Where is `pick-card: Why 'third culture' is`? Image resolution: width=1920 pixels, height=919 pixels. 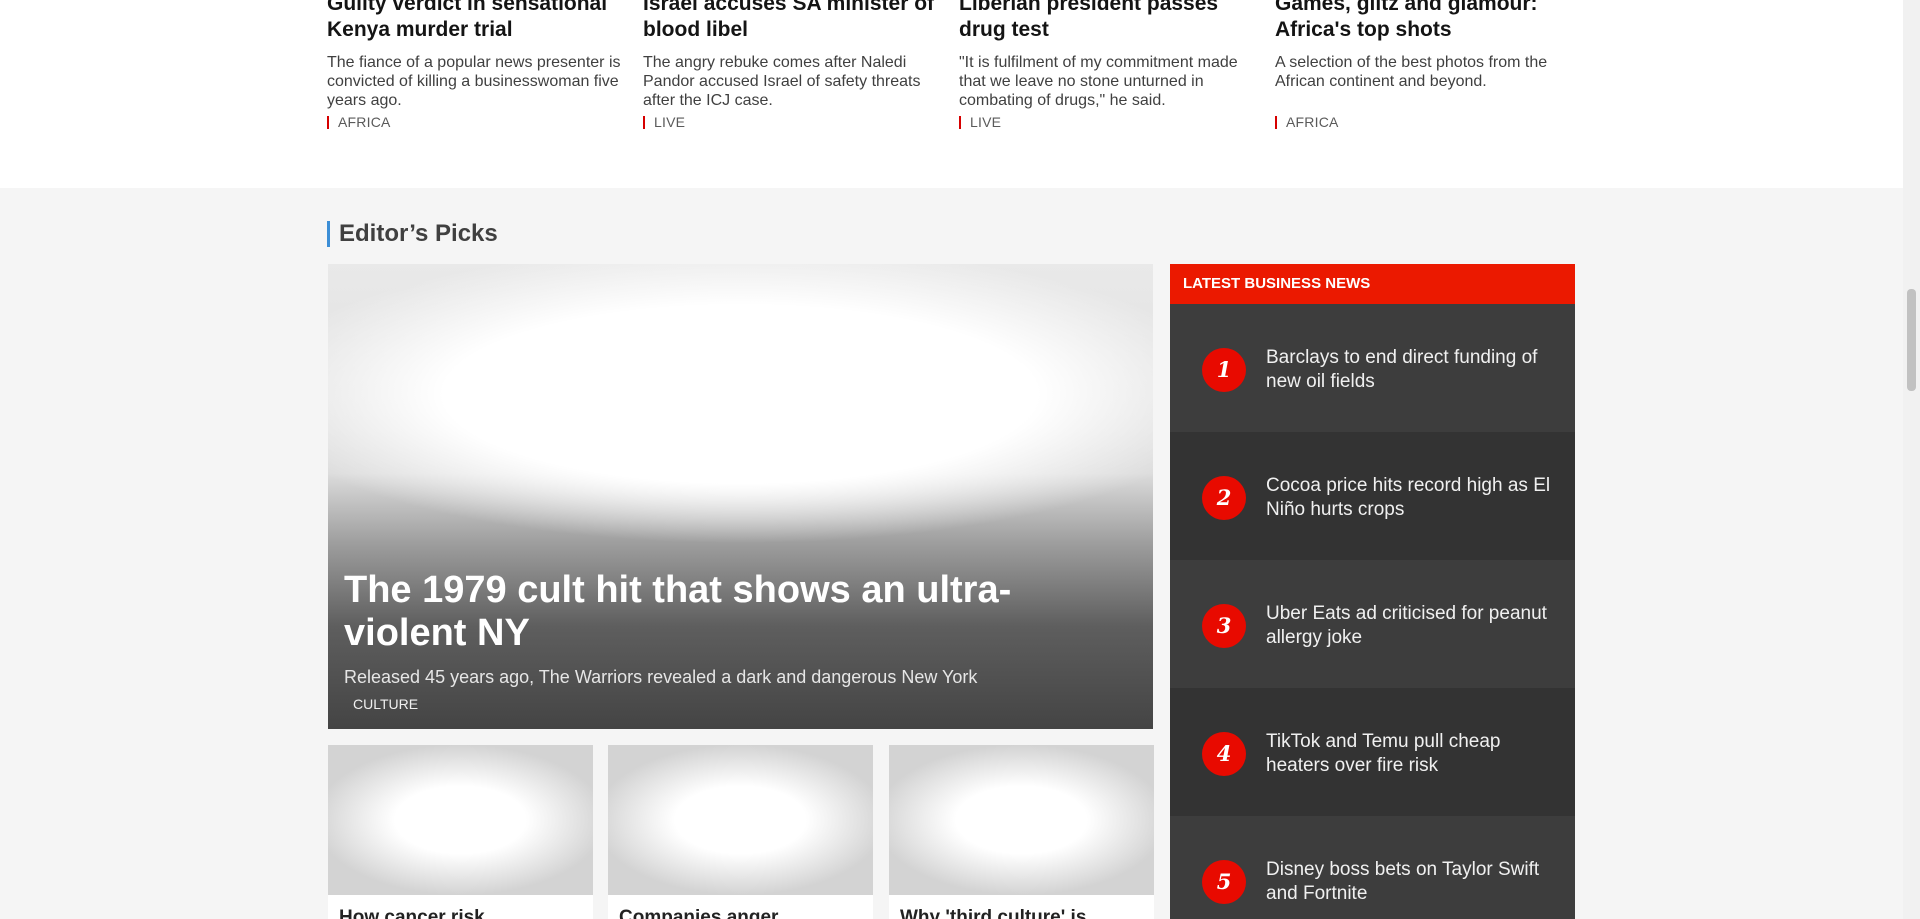 pick-card: Why 'third culture' is is located at coordinates (1021, 832).